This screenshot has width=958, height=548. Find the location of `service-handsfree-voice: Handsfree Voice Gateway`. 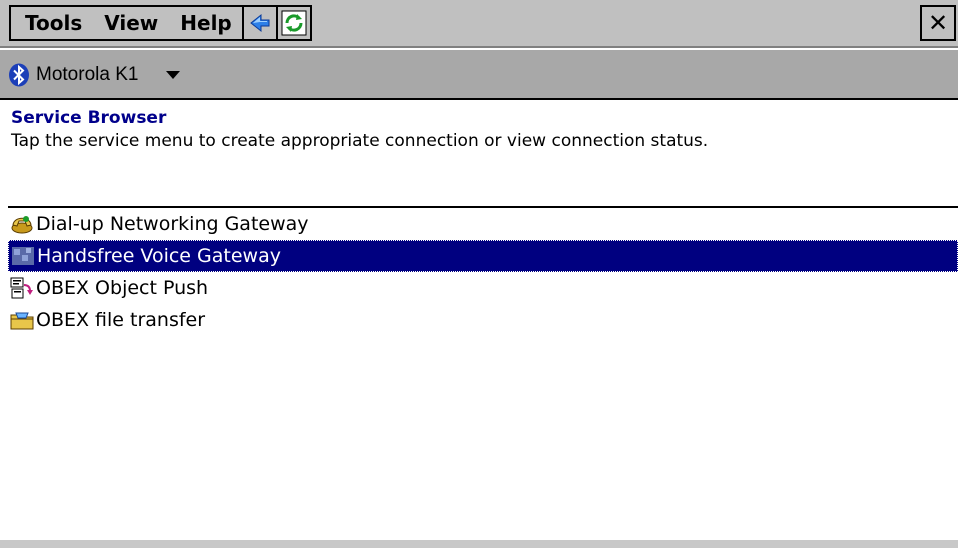

service-handsfree-voice: Handsfree Voice Gateway is located at coordinates (483, 256).